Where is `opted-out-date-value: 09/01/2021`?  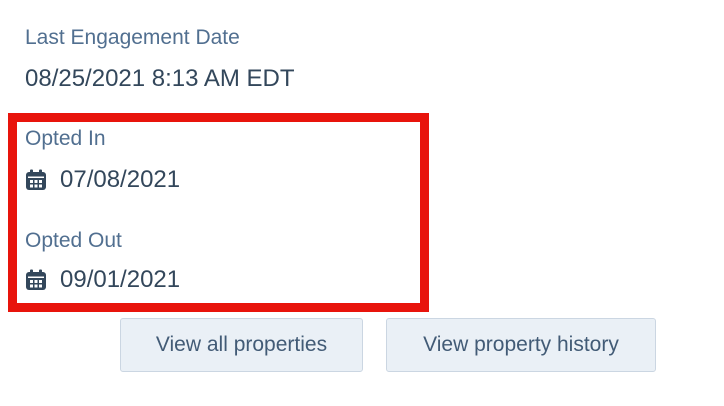 opted-out-date-value: 09/01/2021 is located at coordinates (120, 279).